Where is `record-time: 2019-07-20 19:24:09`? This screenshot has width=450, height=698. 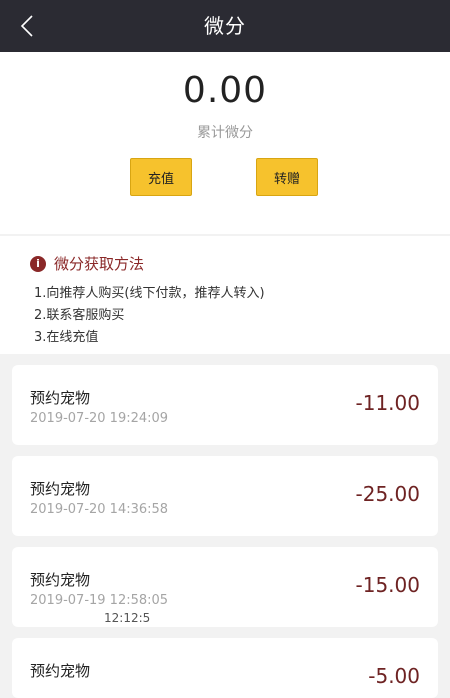 record-time: 2019-07-20 19:24:09 is located at coordinates (99, 418).